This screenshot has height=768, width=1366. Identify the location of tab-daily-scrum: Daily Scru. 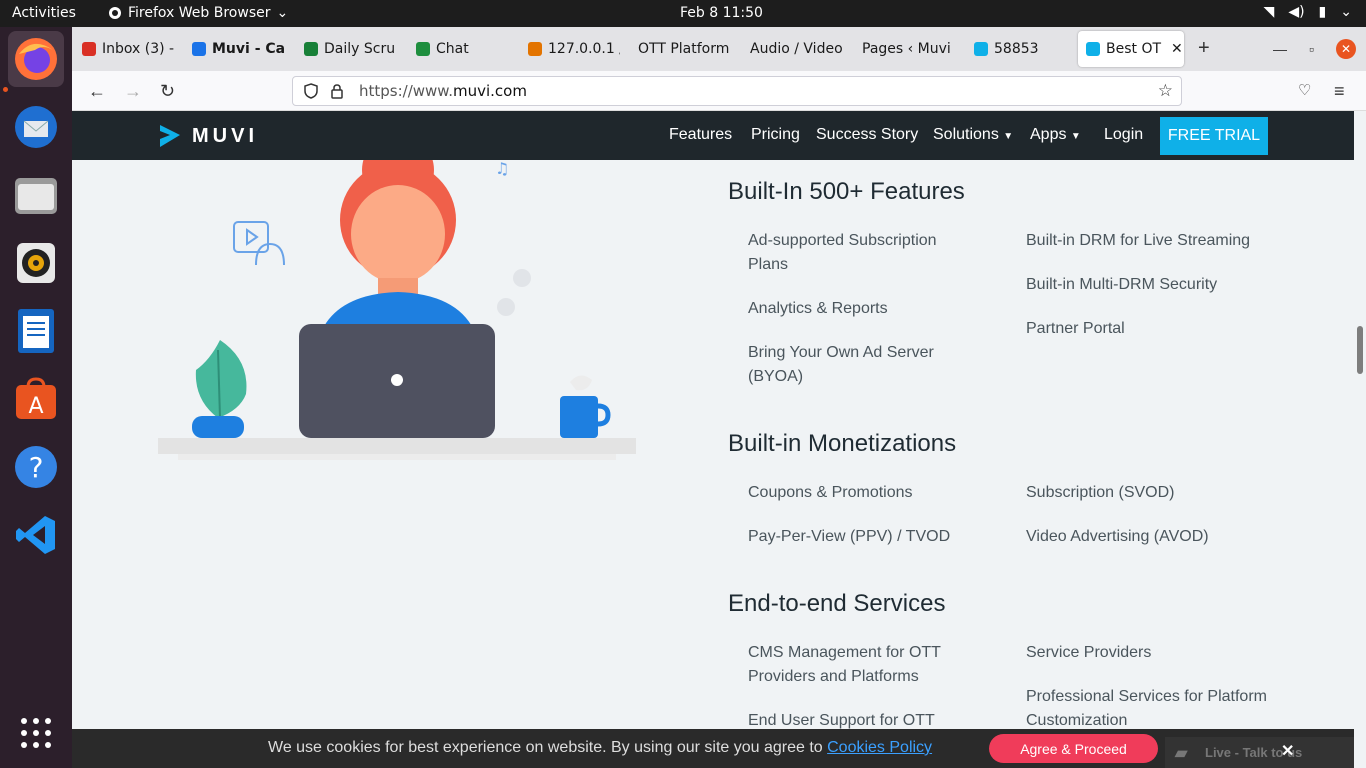
(350, 49).